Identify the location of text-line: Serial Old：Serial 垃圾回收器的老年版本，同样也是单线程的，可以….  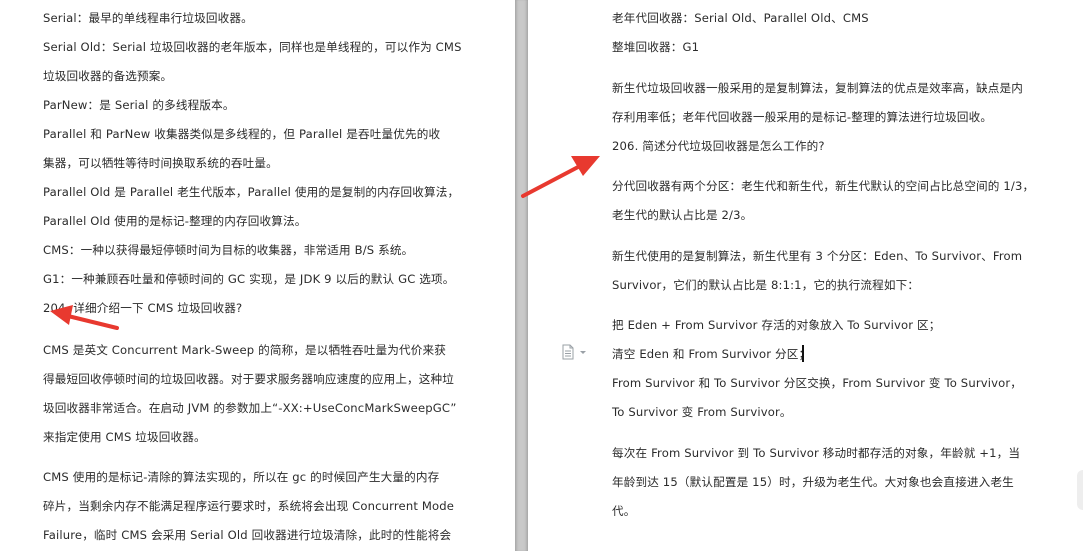
(252, 47).